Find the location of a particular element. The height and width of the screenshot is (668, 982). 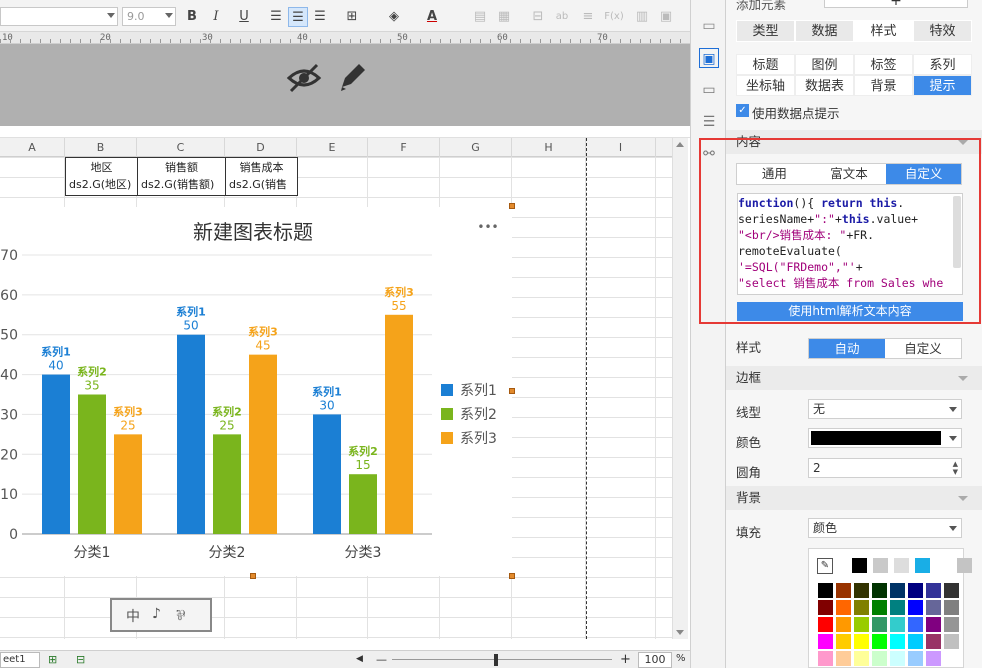

zoom-input: 100 is located at coordinates (655, 660).